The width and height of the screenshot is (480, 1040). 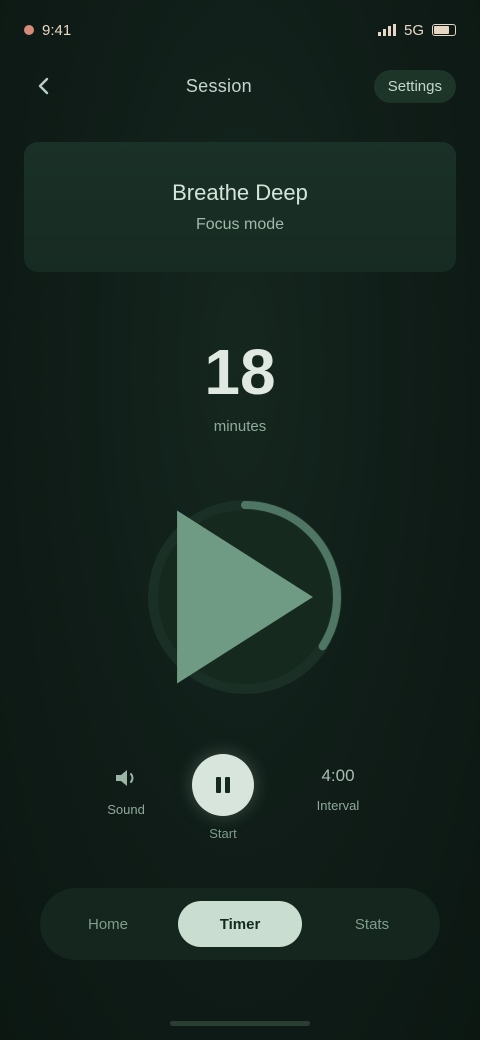 I want to click on header: Session Settings, so click(x=240, y=86).